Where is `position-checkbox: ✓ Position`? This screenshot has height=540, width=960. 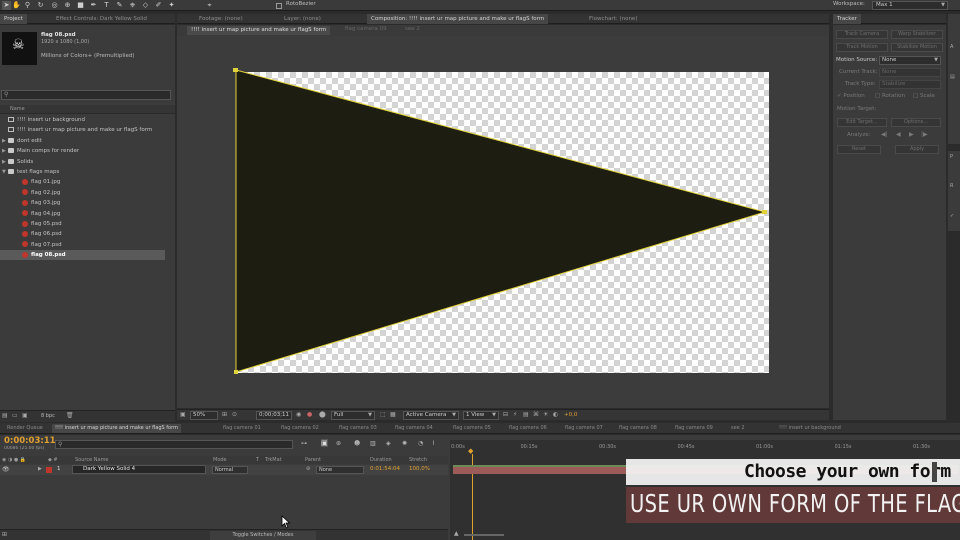
position-checkbox: ✓ Position is located at coordinates (851, 96).